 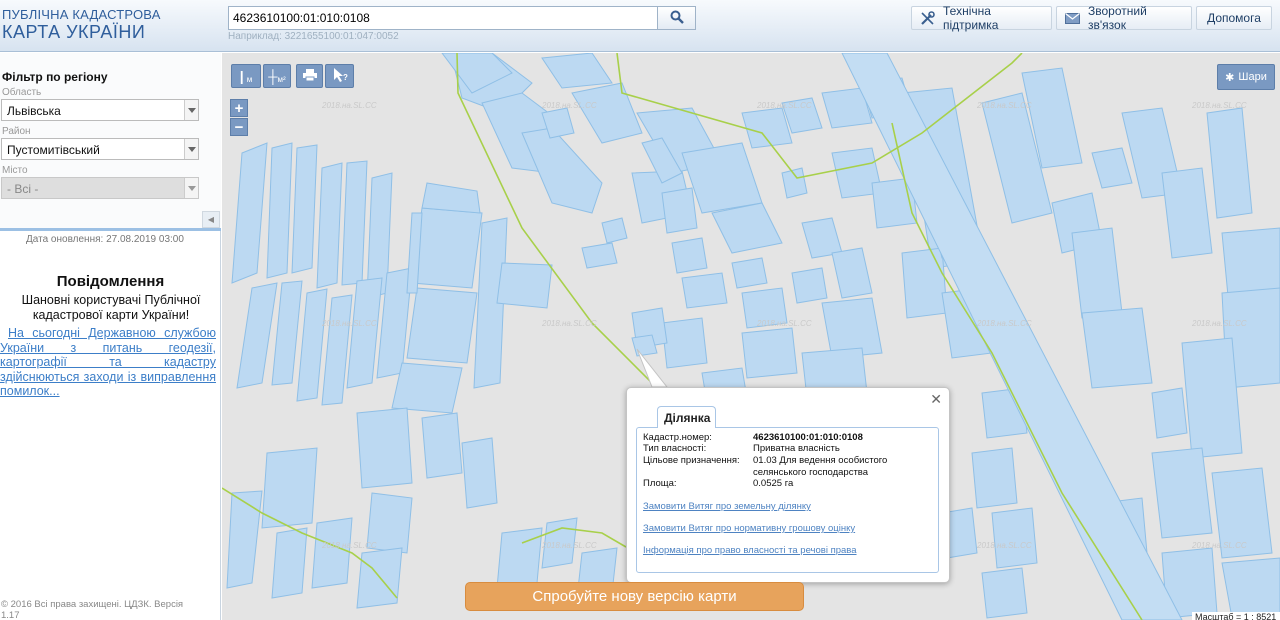 I want to click on feedback-button: Зворотний зв'язок, so click(x=1124, y=18).